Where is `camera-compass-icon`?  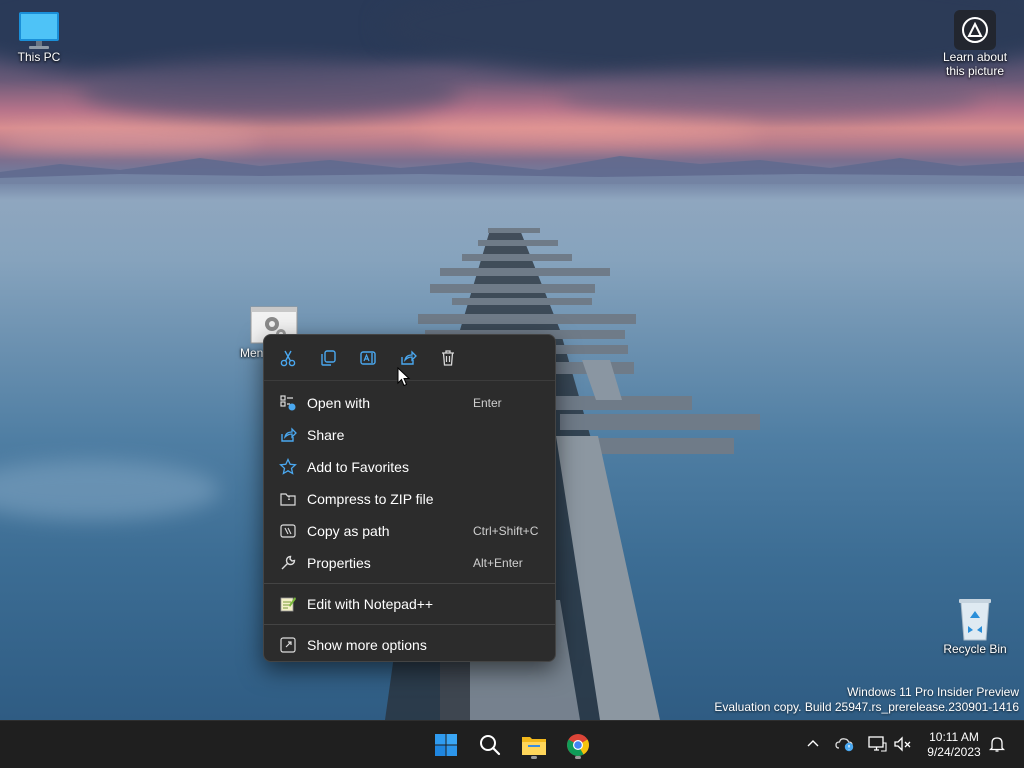 camera-compass-icon is located at coordinates (975, 30).